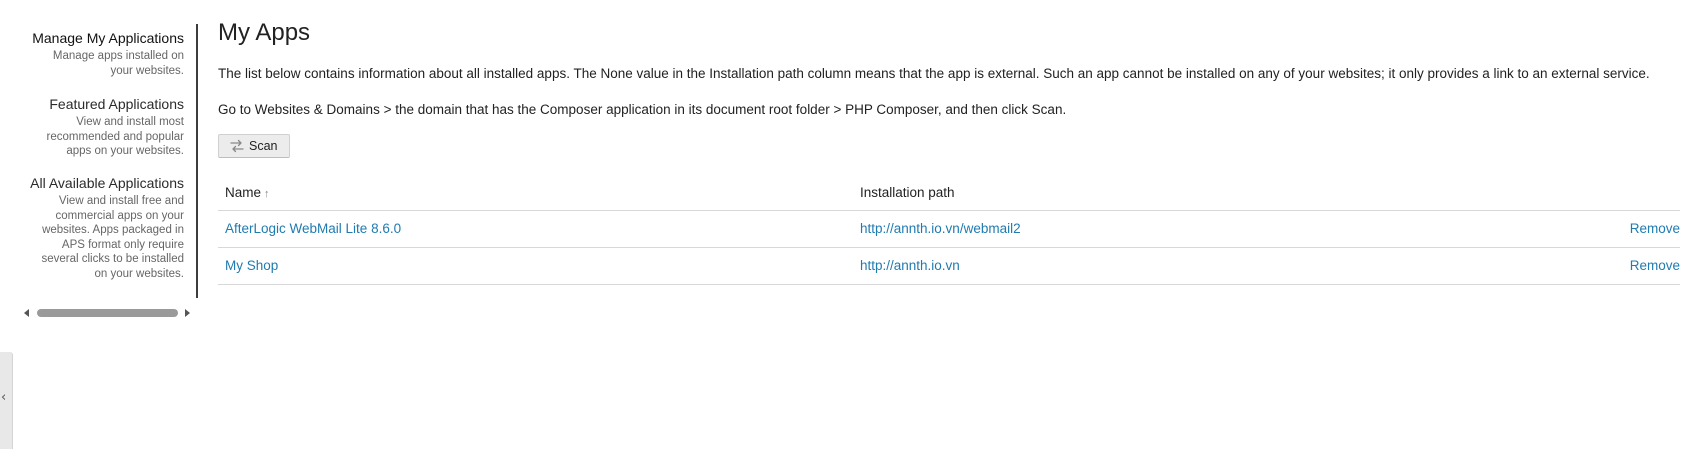 The height and width of the screenshot is (449, 1687). I want to click on app-name-link: My Shop, so click(251, 266).